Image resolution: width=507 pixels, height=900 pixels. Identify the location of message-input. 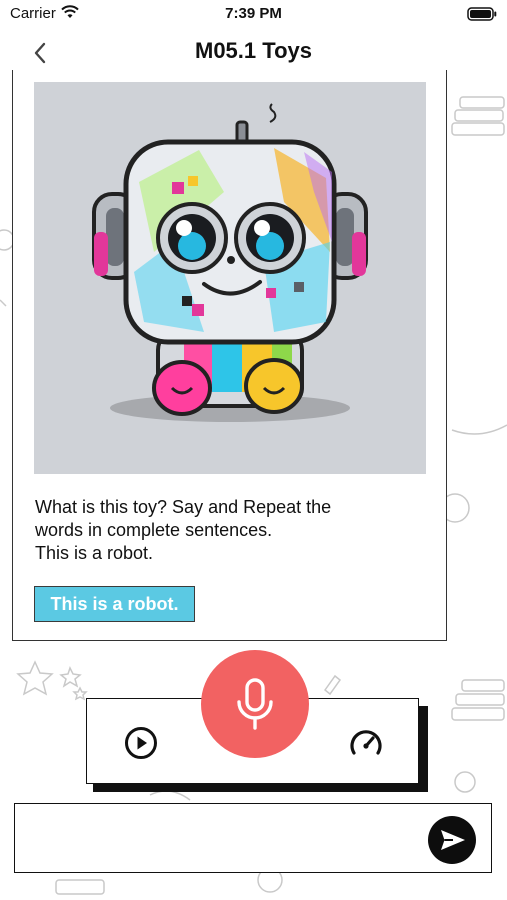
(222, 840).